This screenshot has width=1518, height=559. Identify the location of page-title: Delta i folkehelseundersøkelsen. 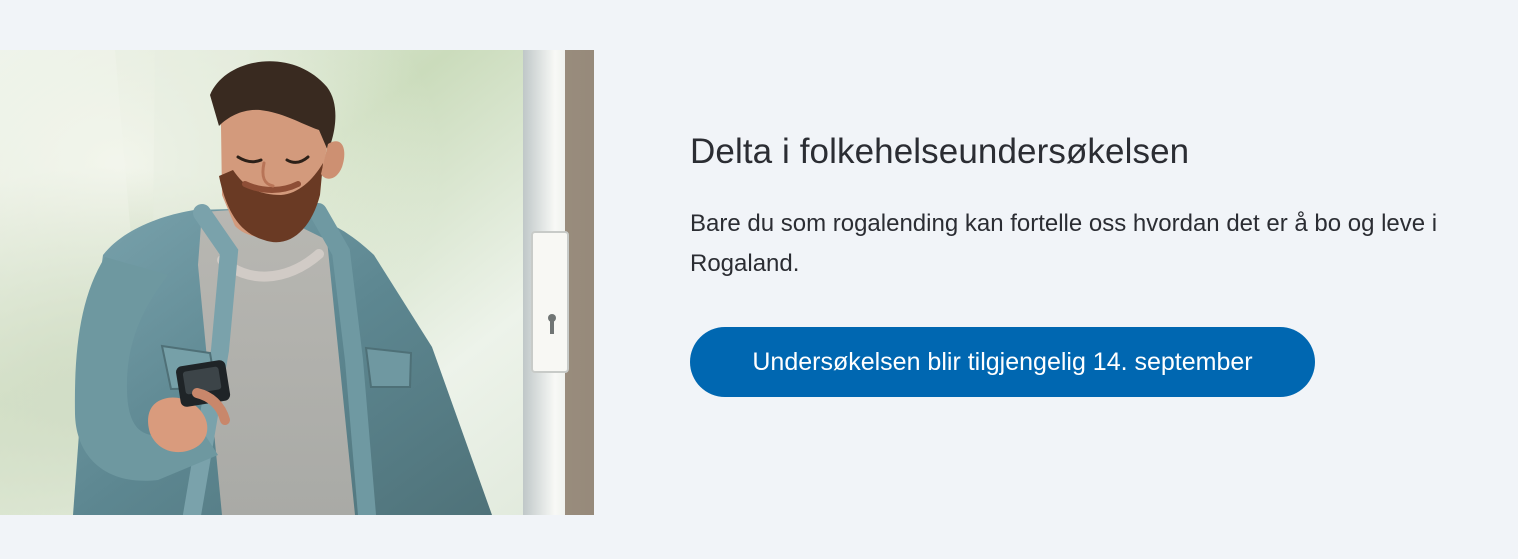
(940, 151).